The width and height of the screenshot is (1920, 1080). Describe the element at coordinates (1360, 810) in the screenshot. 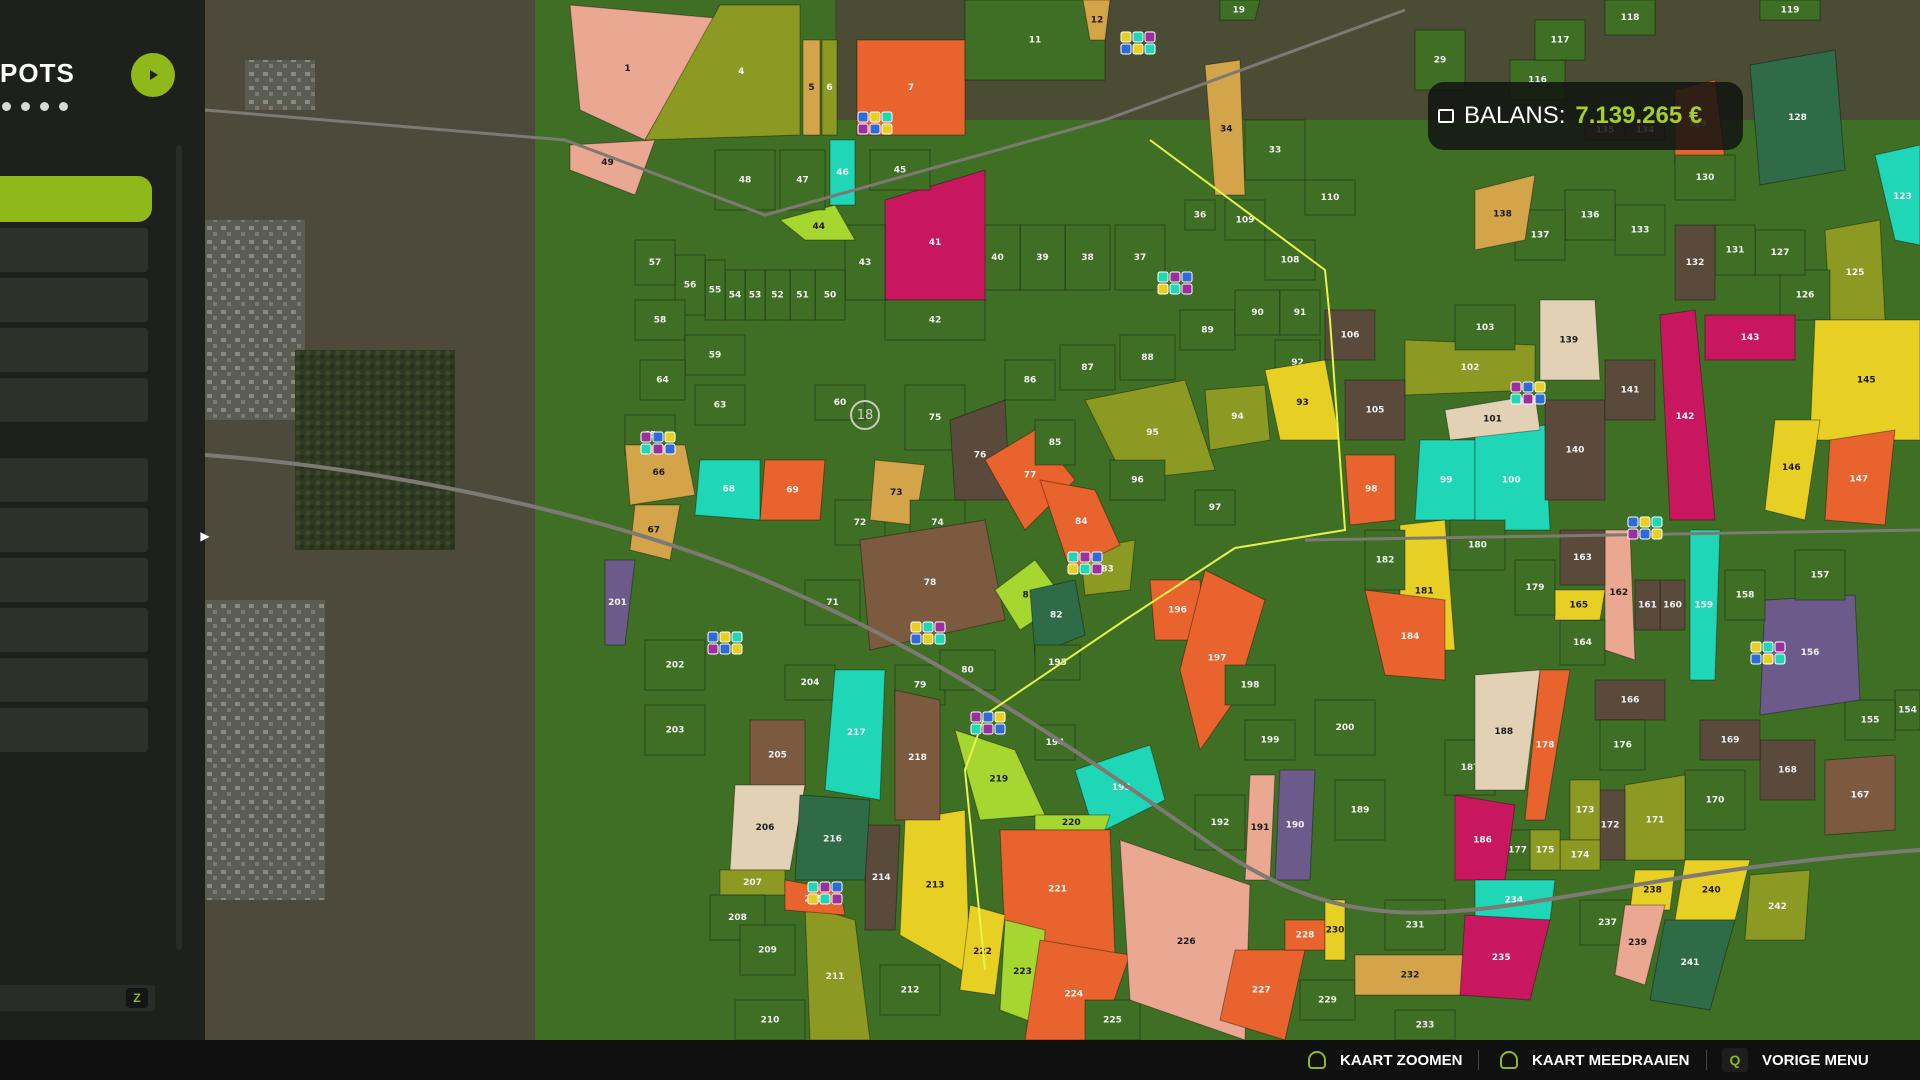

I see `field-189: 189` at that location.